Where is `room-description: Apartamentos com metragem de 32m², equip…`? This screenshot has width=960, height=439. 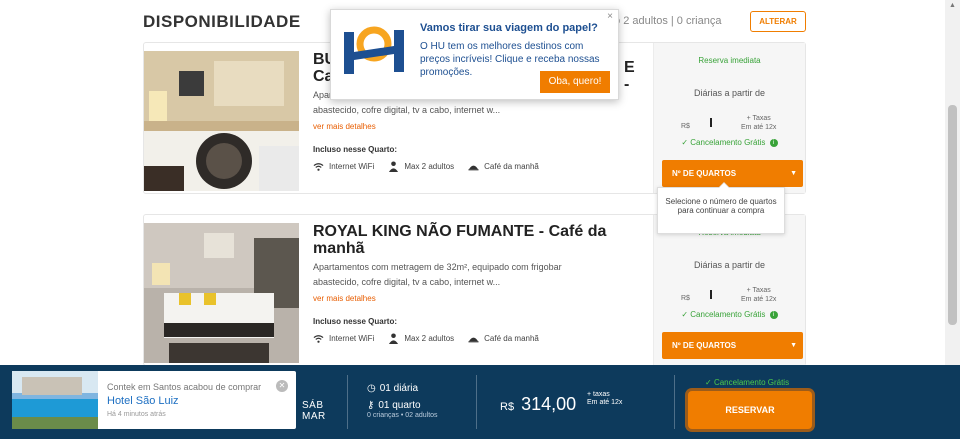 room-description: Apartamentos com metragem de 32m², equip… is located at coordinates (475, 275).